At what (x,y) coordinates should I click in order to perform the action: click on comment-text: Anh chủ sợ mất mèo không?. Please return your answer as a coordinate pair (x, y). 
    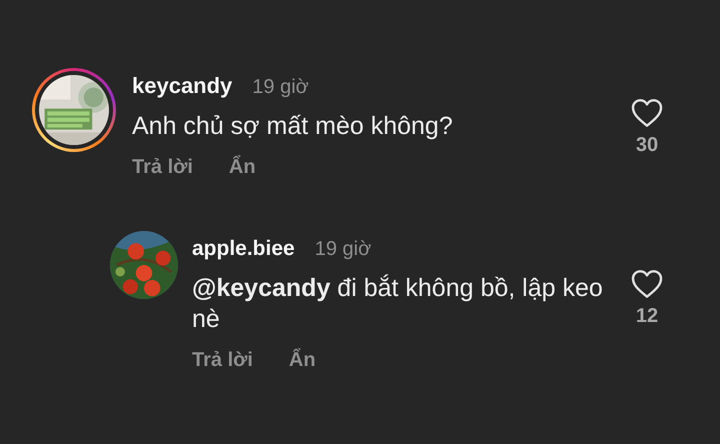
    Looking at the image, I should click on (293, 126).